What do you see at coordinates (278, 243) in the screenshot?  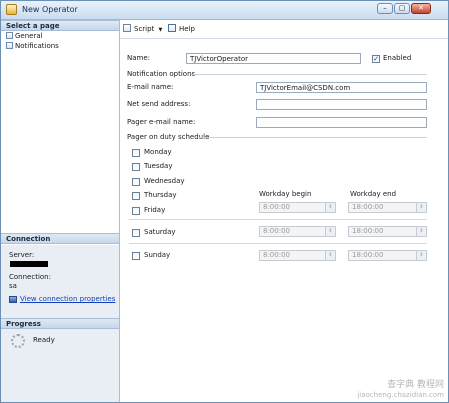 I see `sunday-separator` at bounding box center [278, 243].